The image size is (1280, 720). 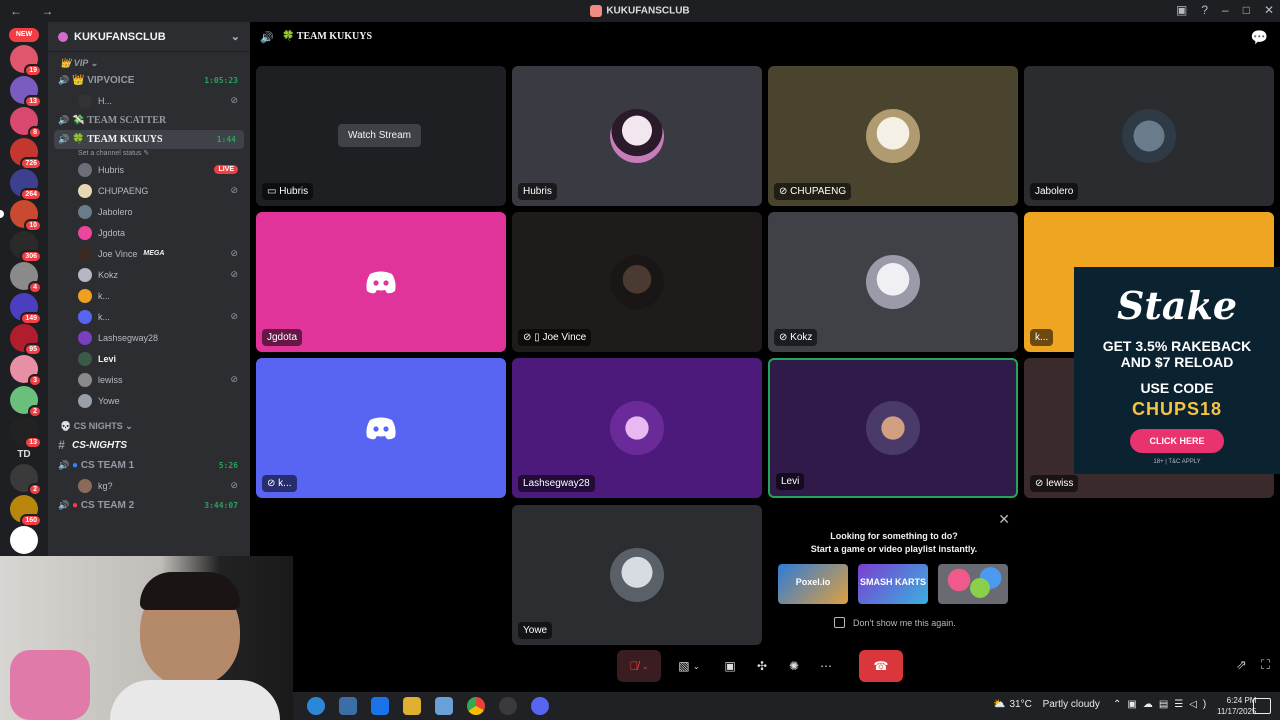 I want to click on close-window-button: ✕, so click(x=1269, y=10).